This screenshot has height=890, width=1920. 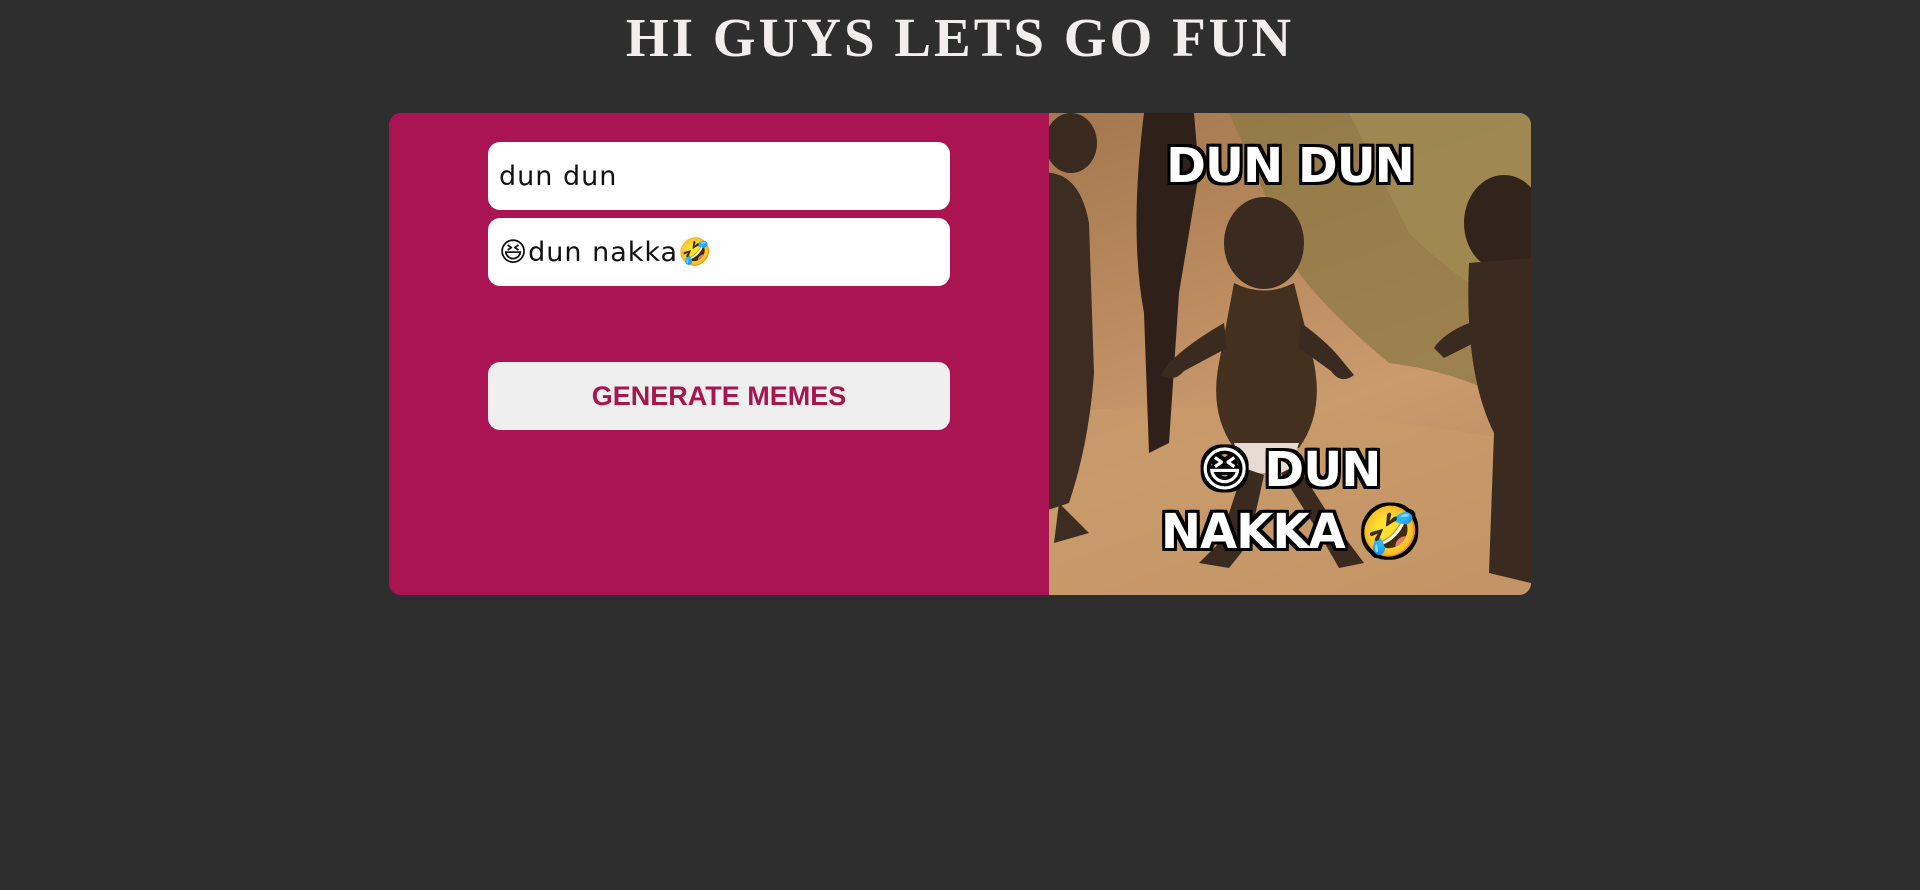 I want to click on bottom-text-input, so click(x=719, y=252).